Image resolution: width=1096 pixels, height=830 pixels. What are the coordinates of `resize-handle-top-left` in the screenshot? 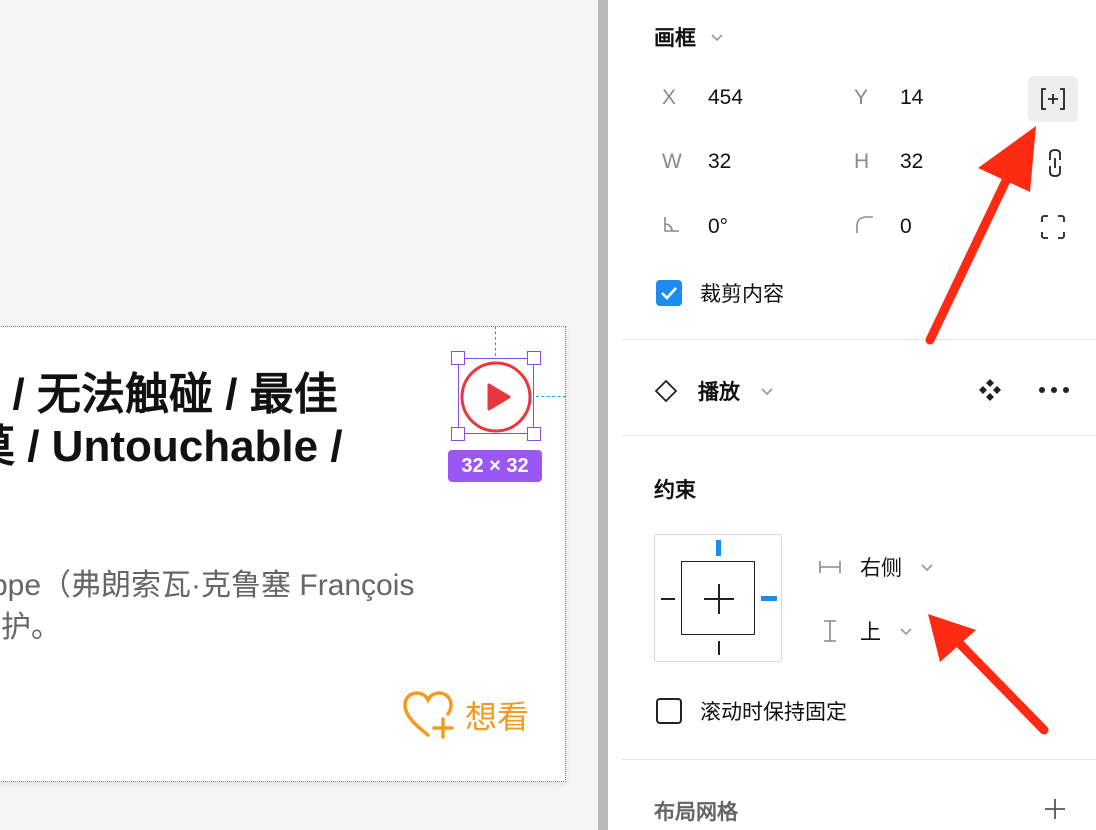 It's located at (458, 358).